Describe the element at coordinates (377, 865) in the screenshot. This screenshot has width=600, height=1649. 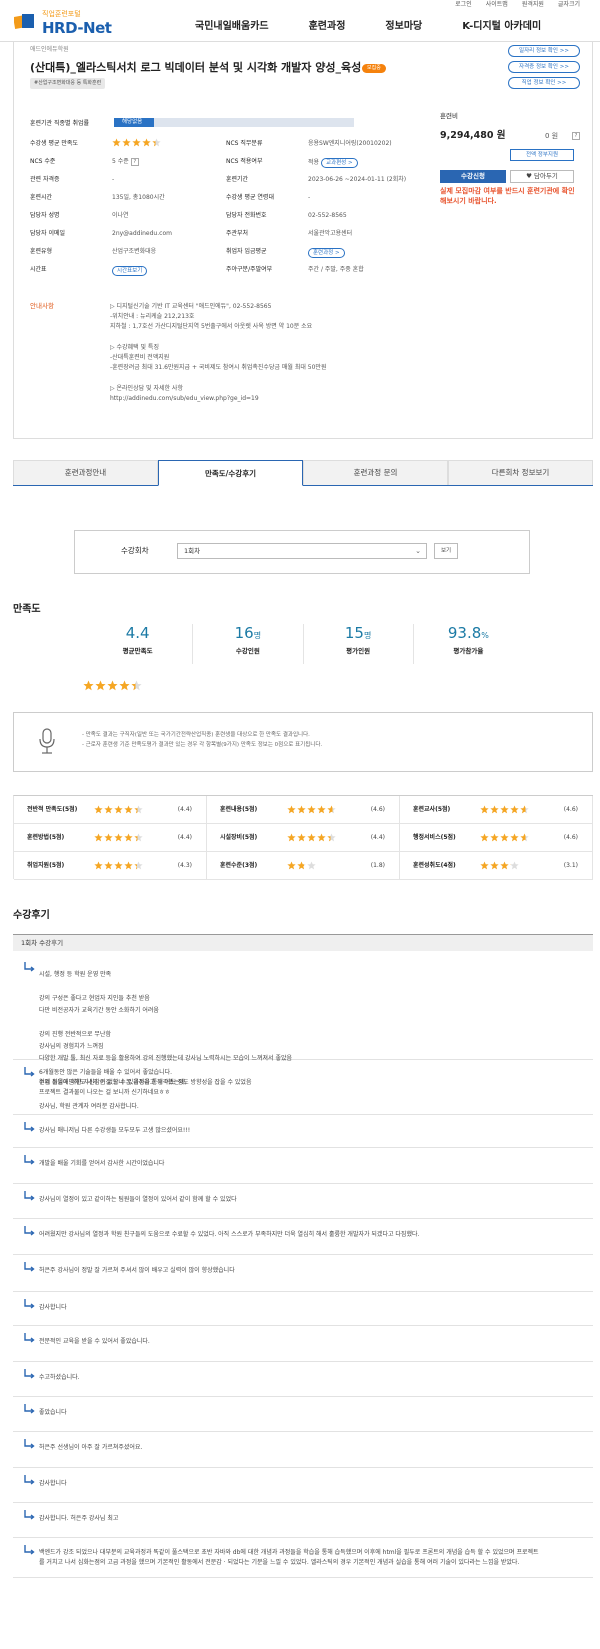
I see `score-value: (1.8)` at that location.